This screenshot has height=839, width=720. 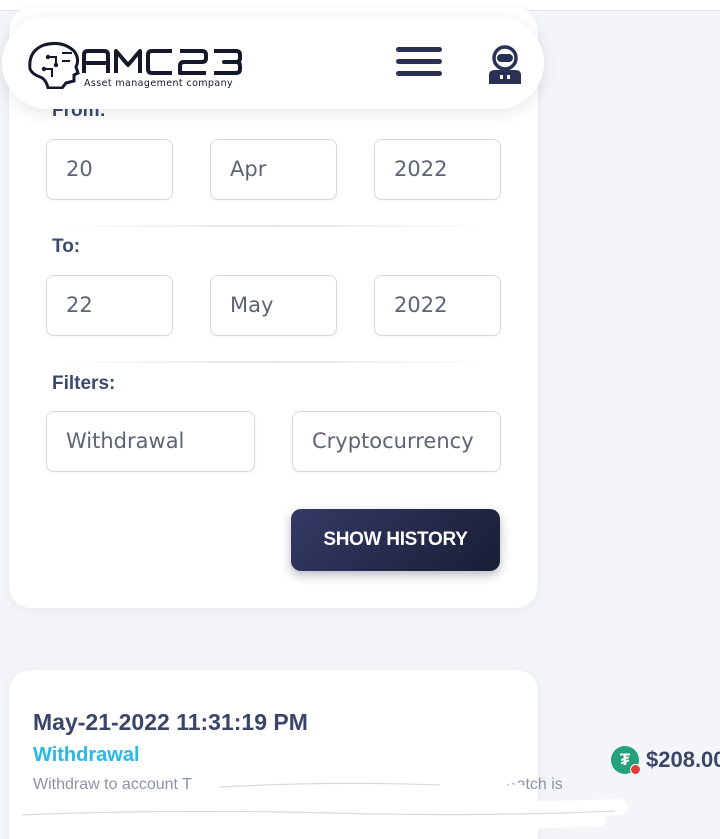 I want to click on site-header: Asset management company, so click(x=273, y=63).